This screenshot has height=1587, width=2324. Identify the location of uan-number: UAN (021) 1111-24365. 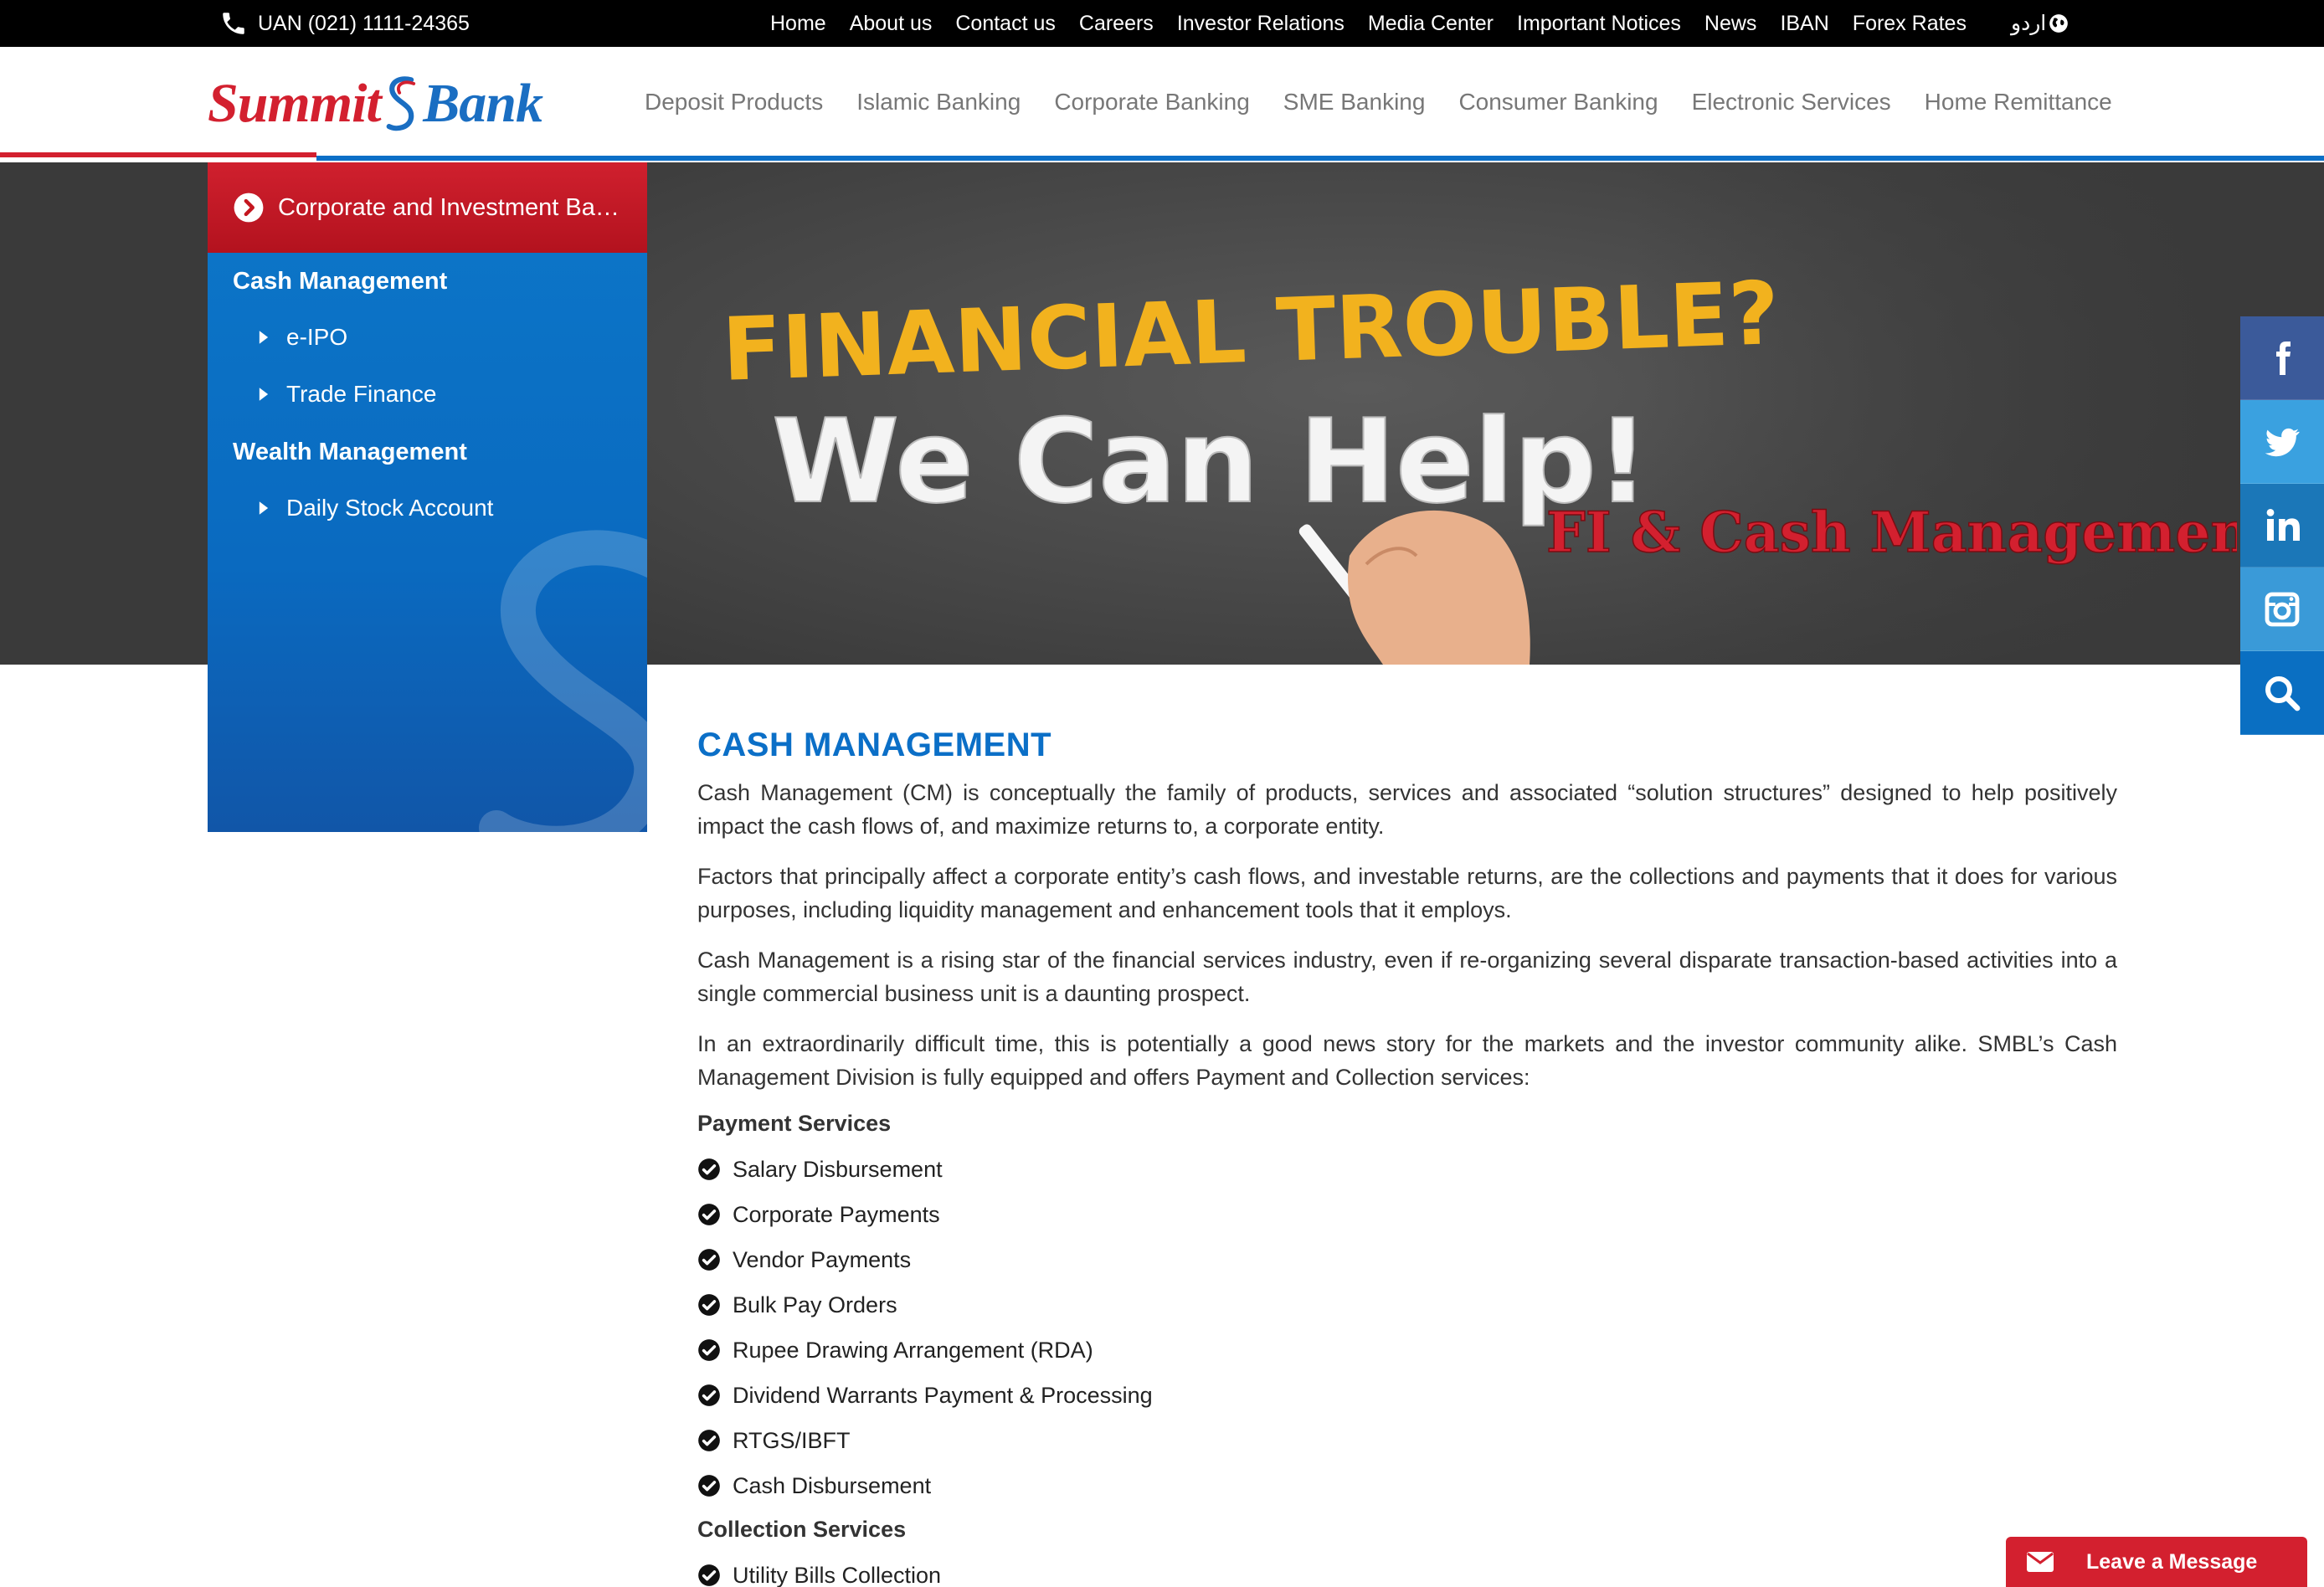
(364, 24).